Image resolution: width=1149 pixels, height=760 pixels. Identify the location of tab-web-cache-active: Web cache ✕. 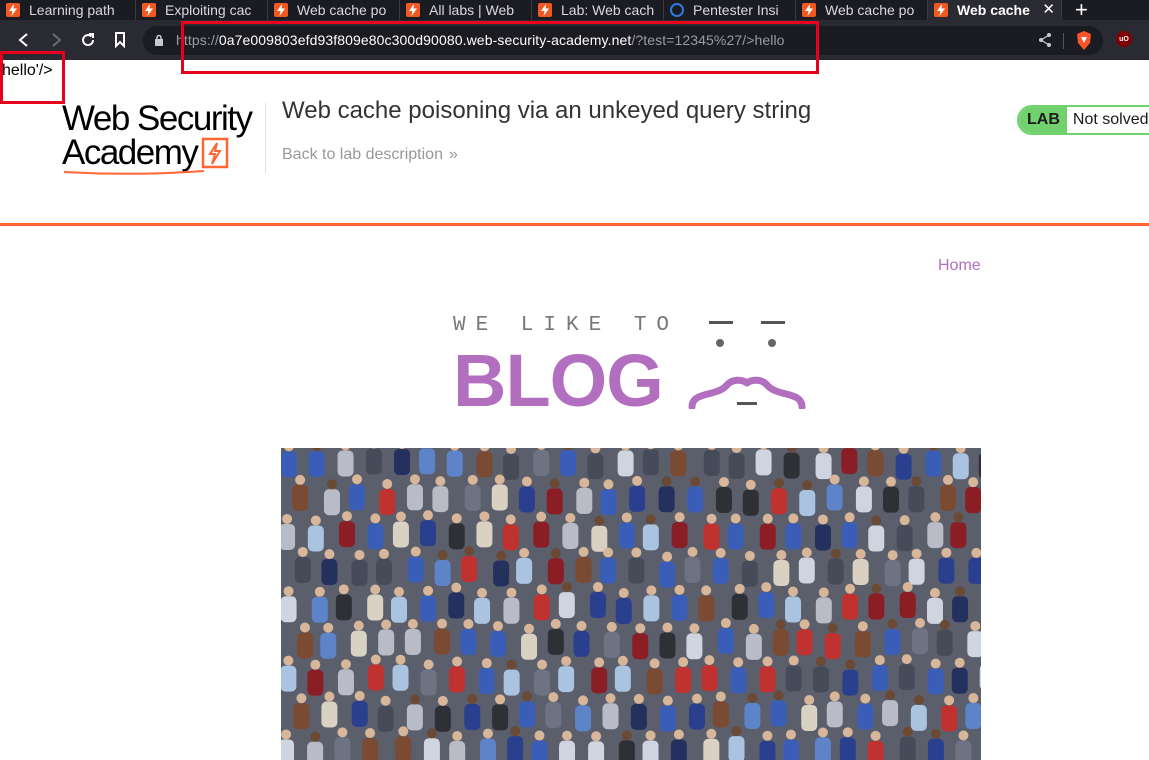
(995, 10).